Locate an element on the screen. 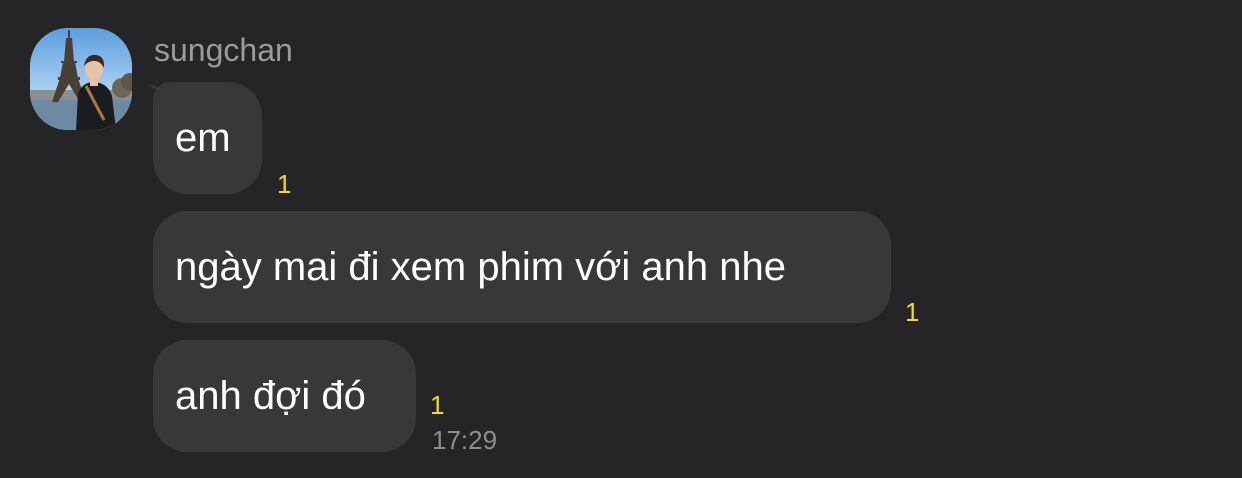 This screenshot has height=478, width=1242. message-bubble: ngày mai đi xem phim với anh nhe is located at coordinates (522, 267).